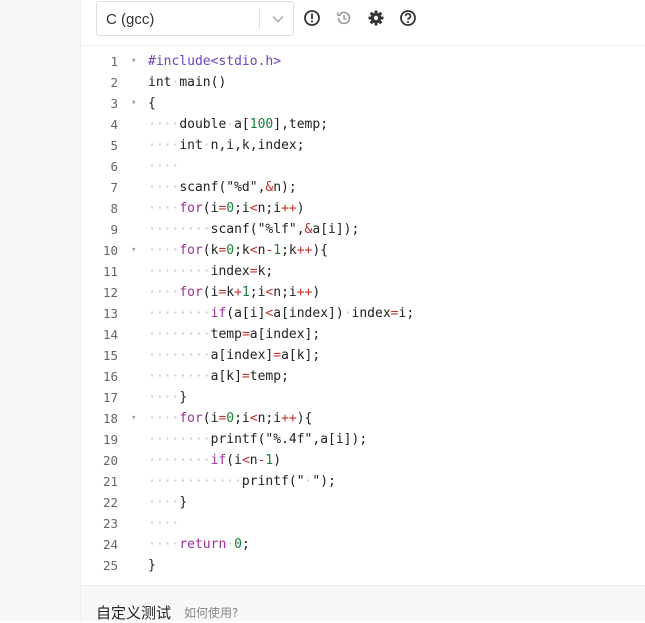  I want to click on code-line: 23 ····, so click(363, 523).